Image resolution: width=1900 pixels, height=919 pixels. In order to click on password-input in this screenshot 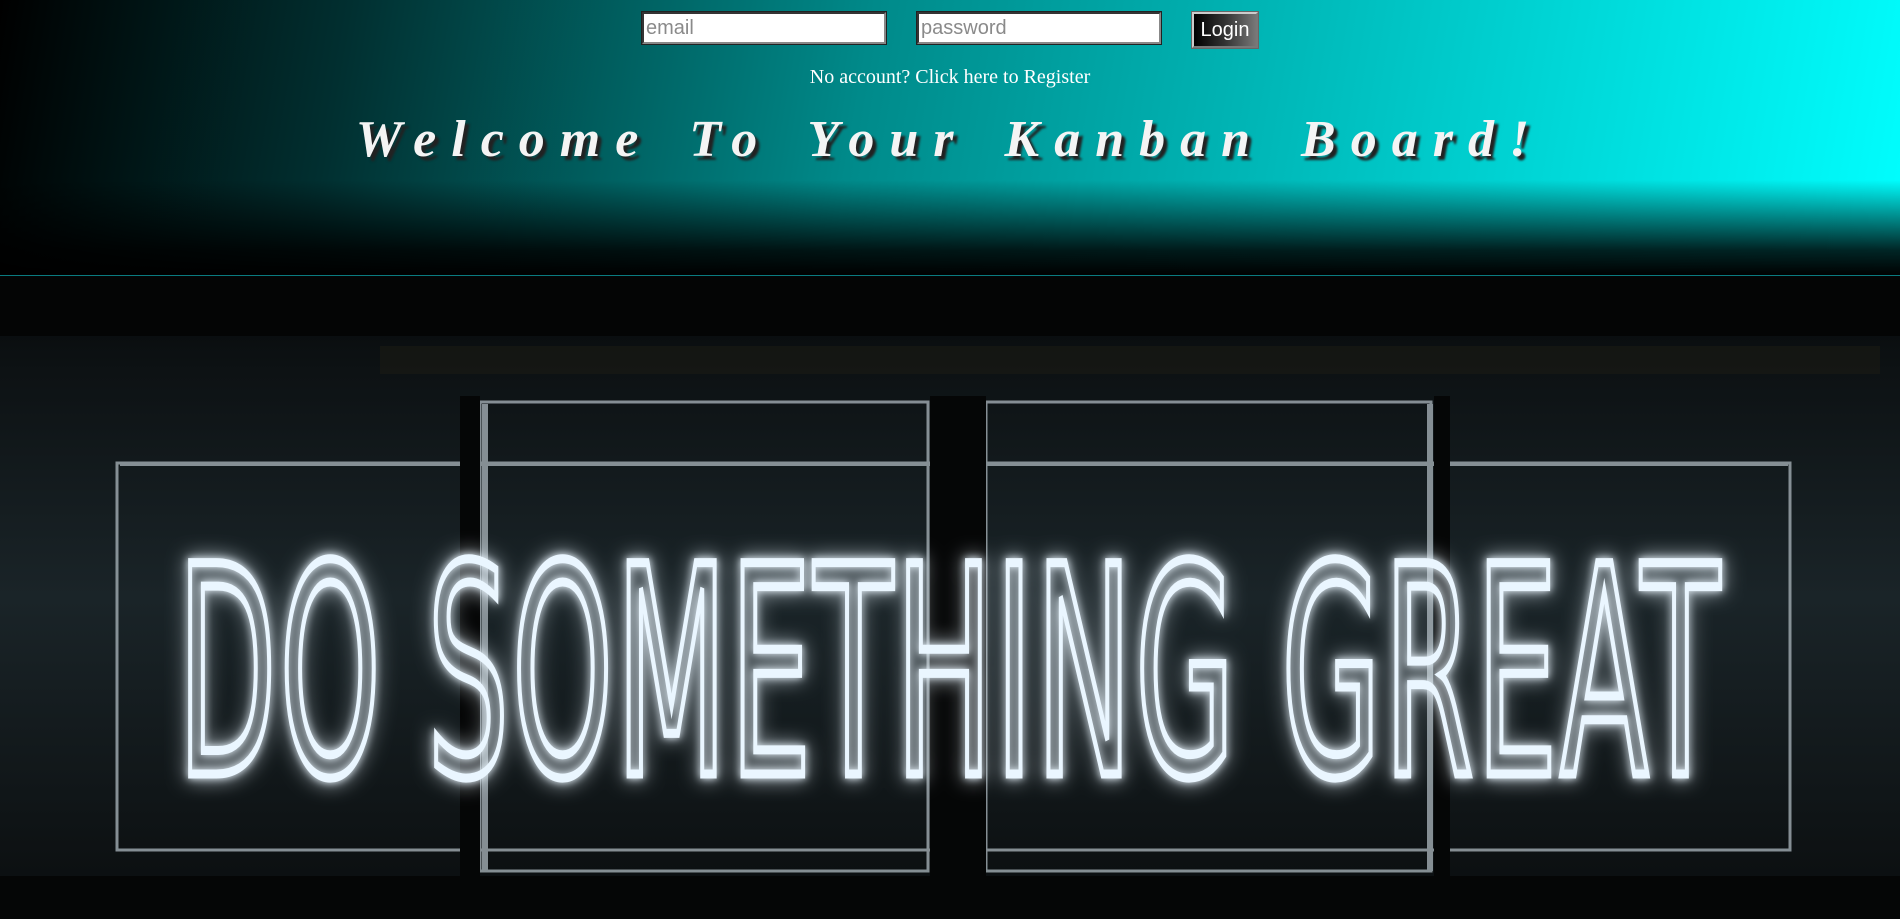, I will do `click(1039, 28)`.